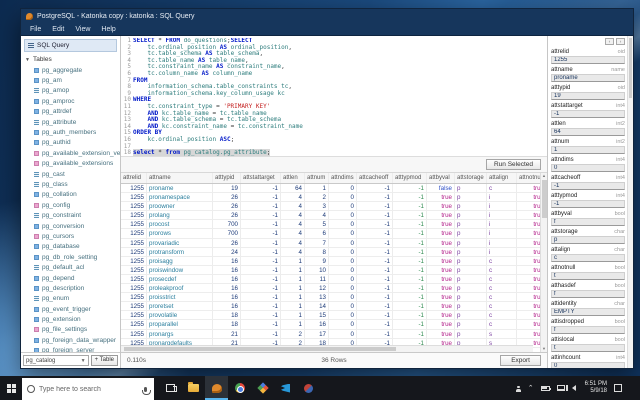 This screenshot has height=400, width=640. Describe the element at coordinates (77, 80) in the screenshot. I see `sidebar-item-pg_am: pg_am` at that location.